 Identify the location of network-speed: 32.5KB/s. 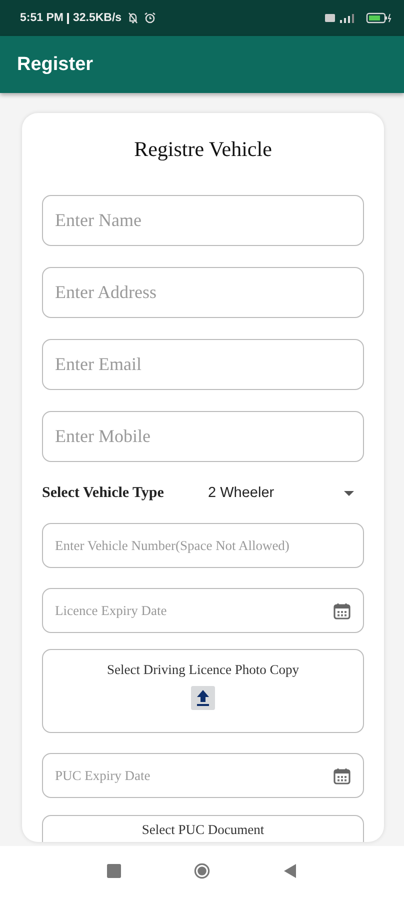
(97, 18).